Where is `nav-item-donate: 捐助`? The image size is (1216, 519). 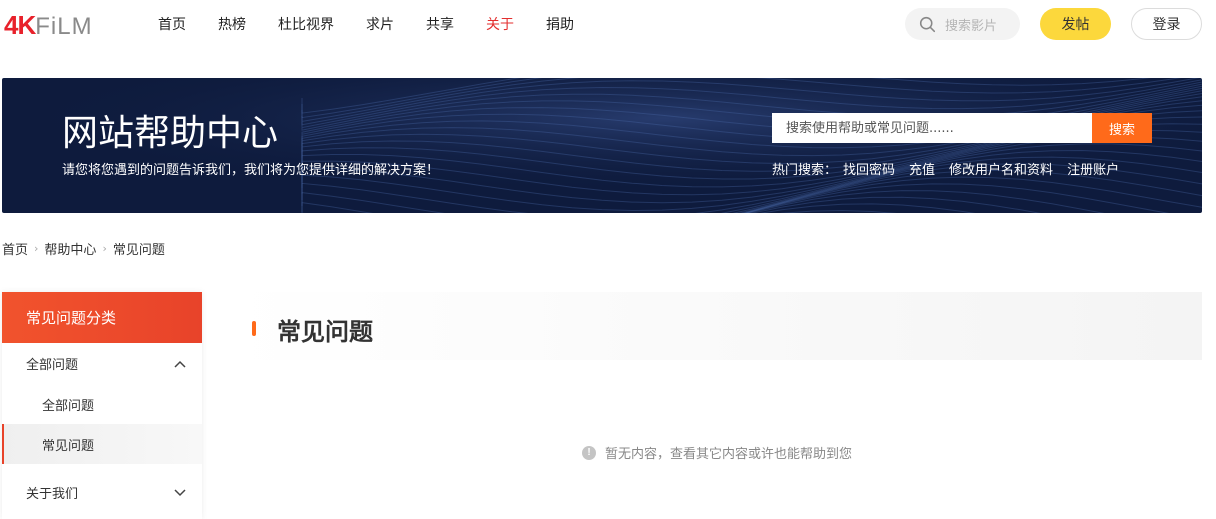
nav-item-donate: 捐助 is located at coordinates (560, 24).